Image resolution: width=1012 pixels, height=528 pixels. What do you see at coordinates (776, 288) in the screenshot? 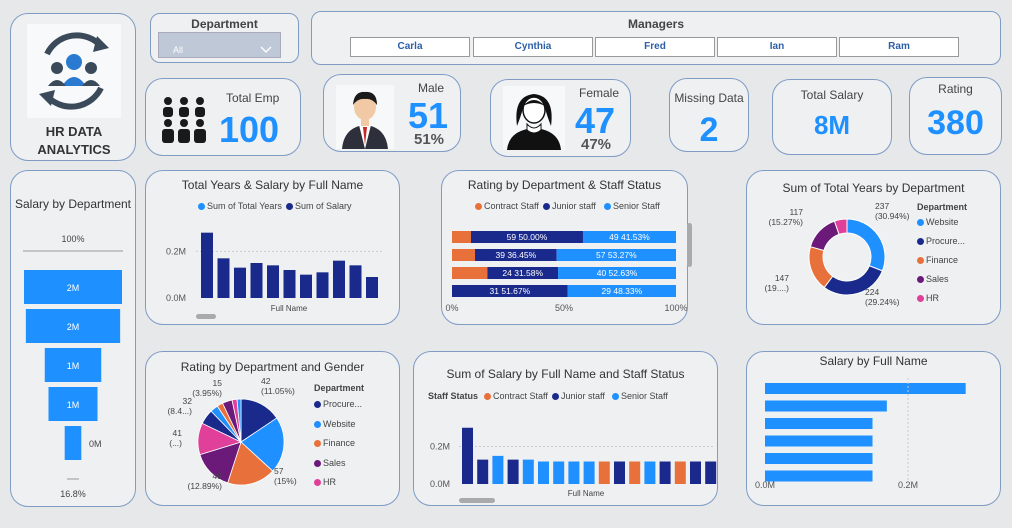
I see `tyd-data-label-pct: (19....)` at bounding box center [776, 288].